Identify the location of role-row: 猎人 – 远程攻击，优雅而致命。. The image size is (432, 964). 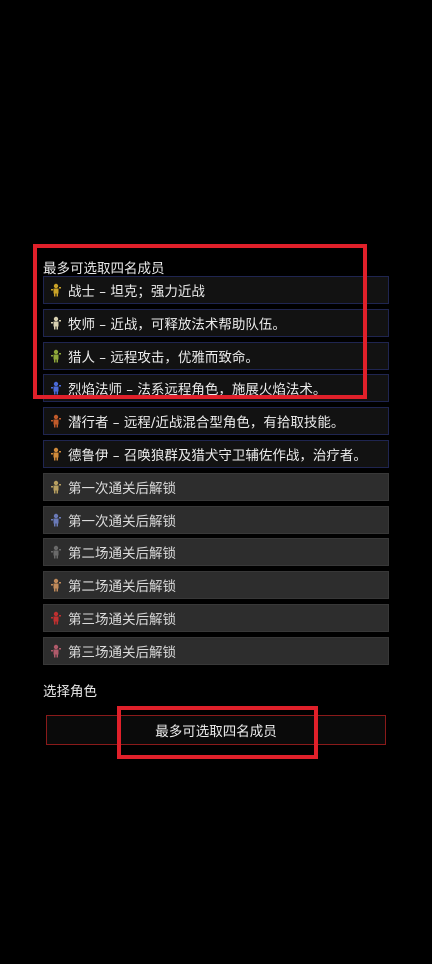
(216, 355).